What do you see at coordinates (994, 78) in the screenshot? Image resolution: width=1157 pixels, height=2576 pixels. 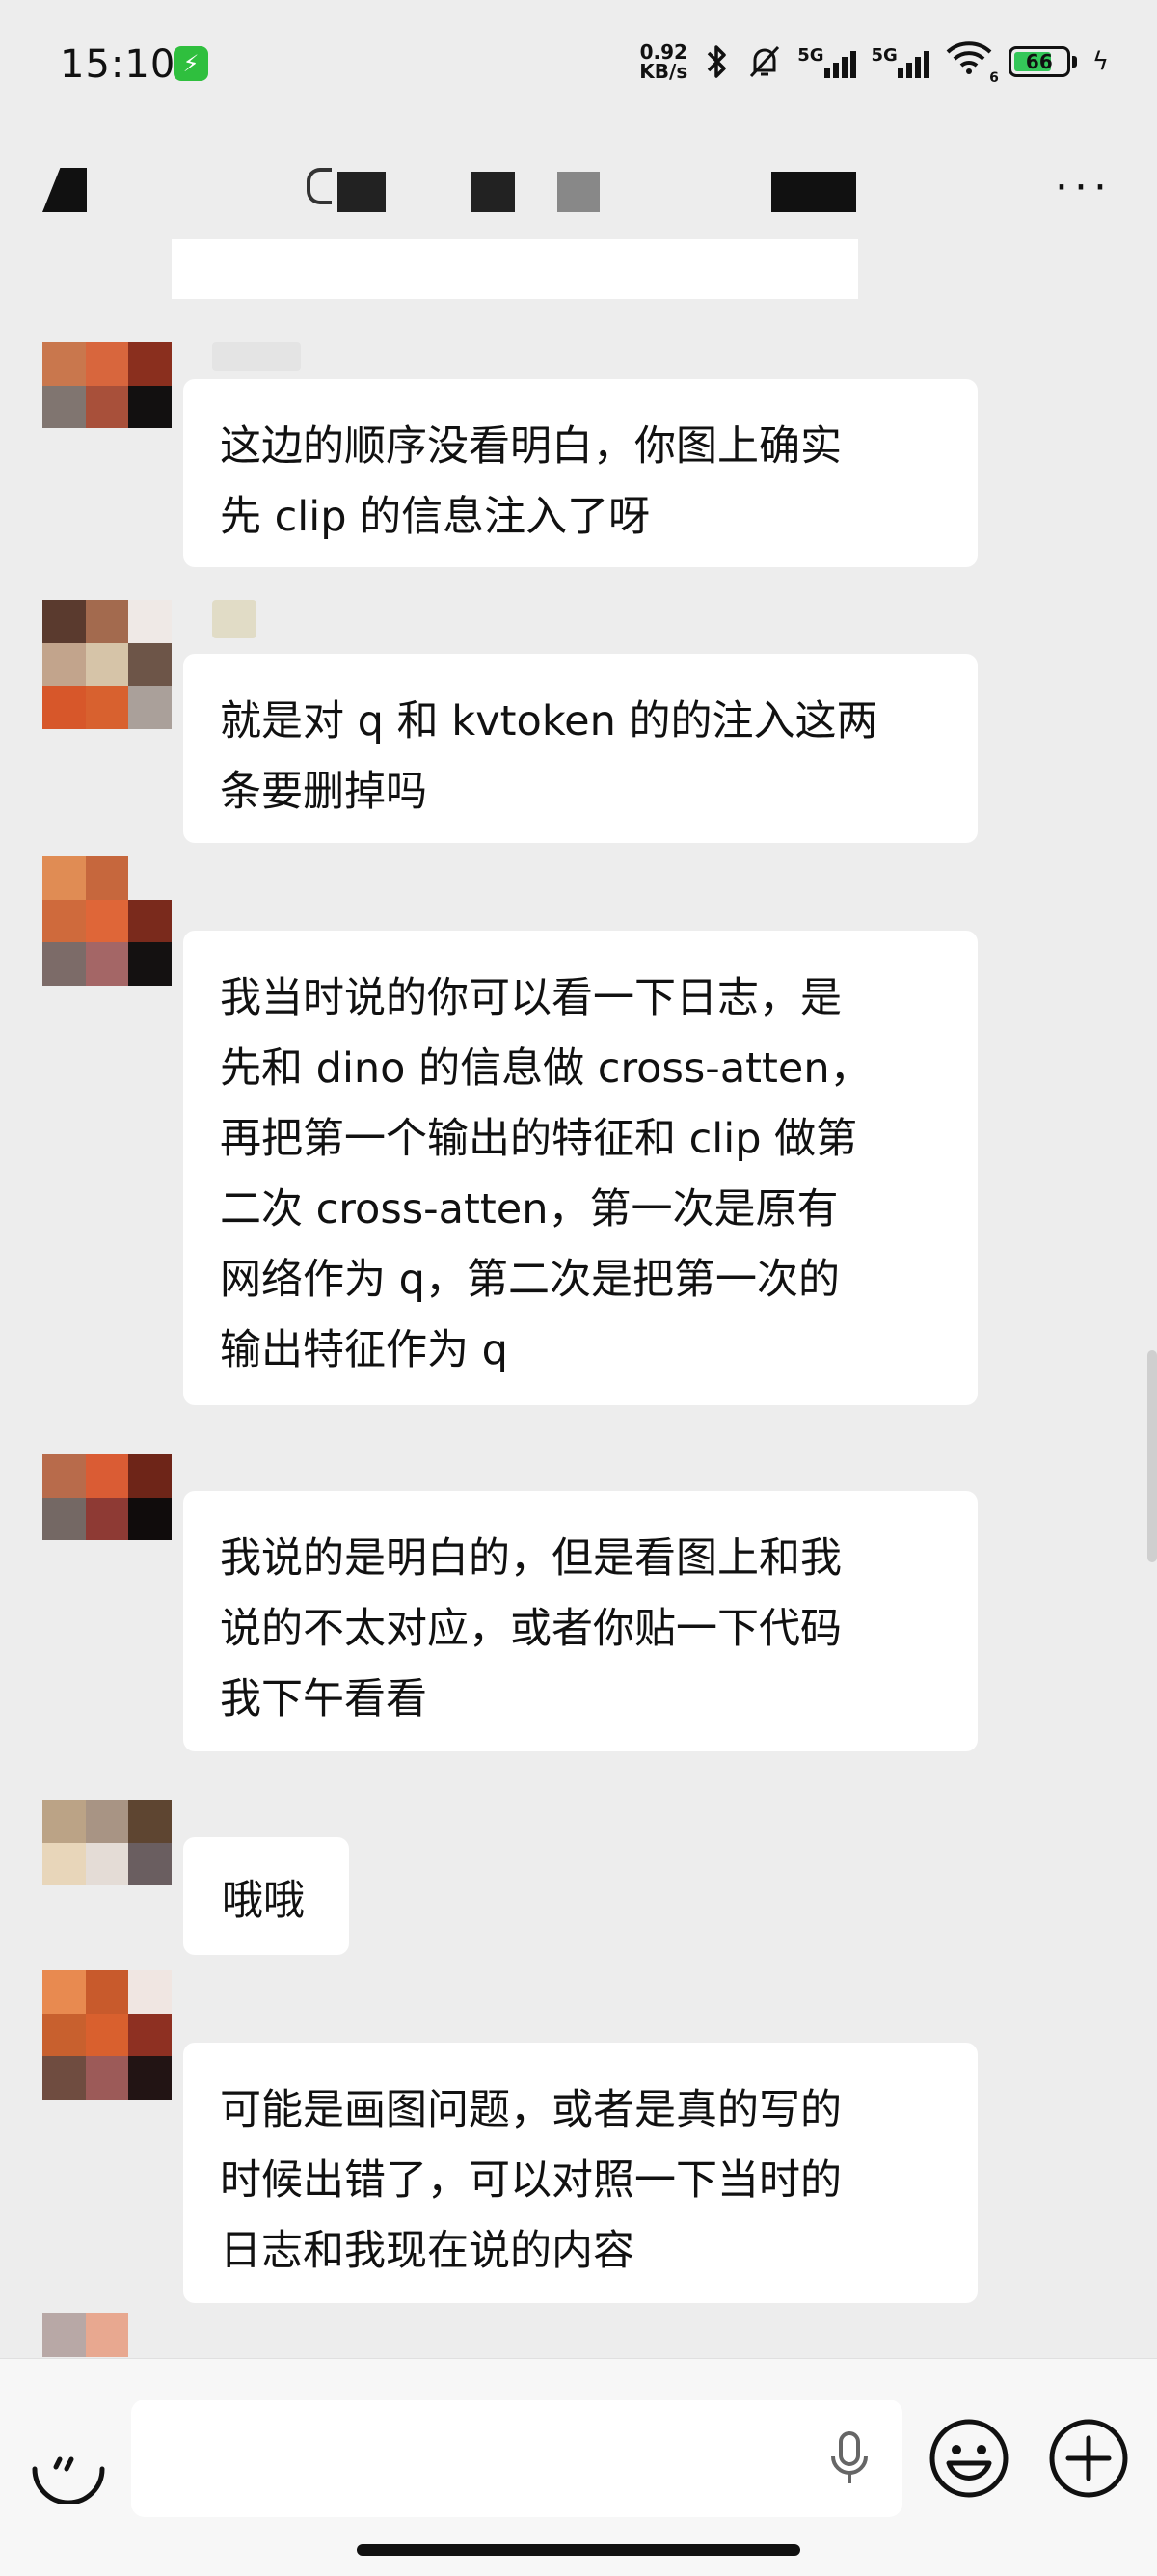 I see `wifi-label: 6` at bounding box center [994, 78].